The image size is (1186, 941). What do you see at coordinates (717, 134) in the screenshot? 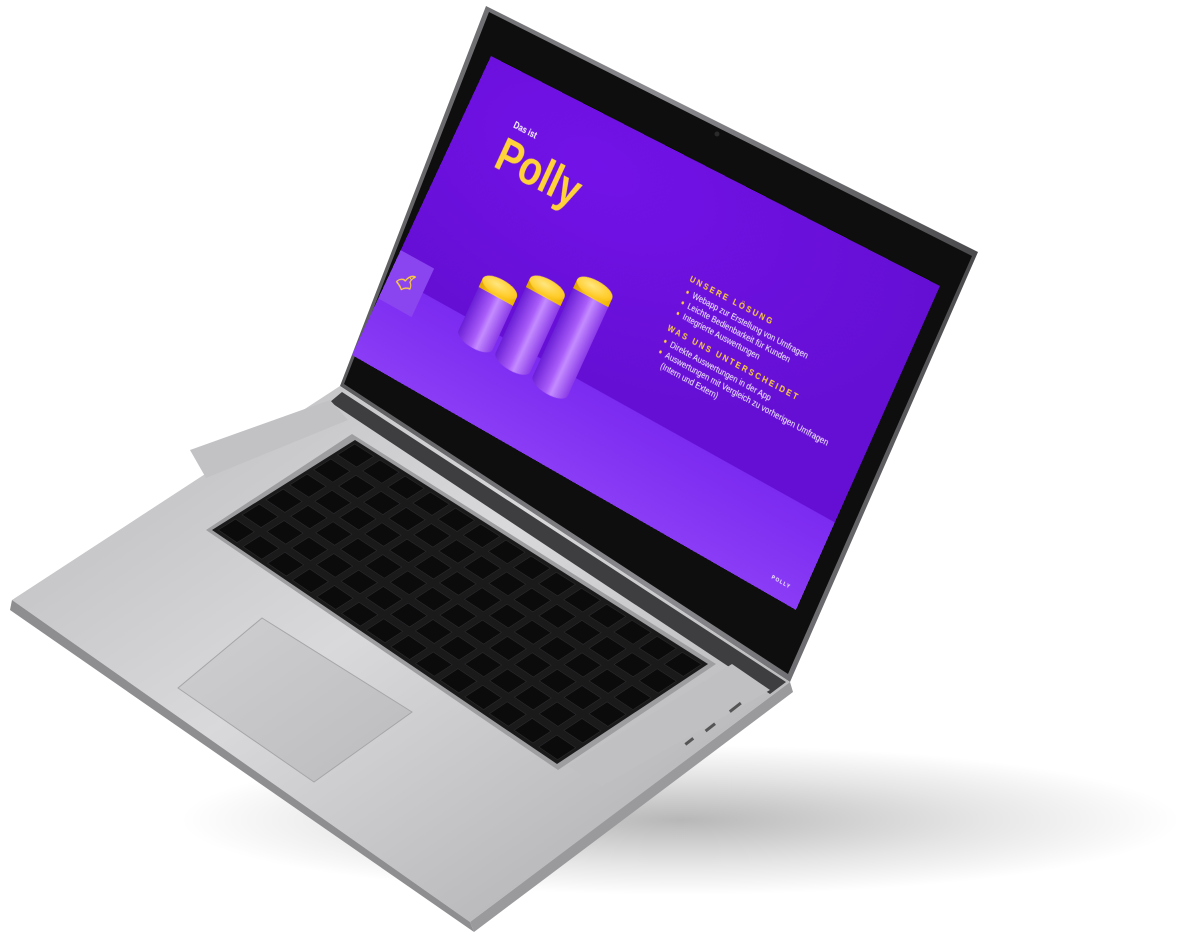
I see `camera-dot` at bounding box center [717, 134].